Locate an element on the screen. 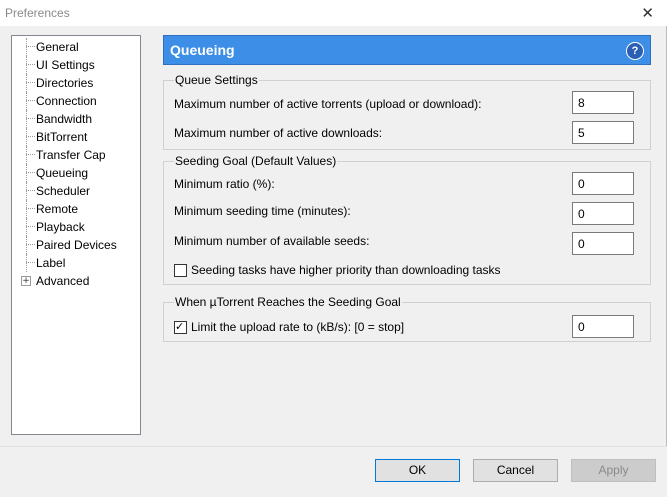 Image resolution: width=667 pixels, height=497 pixels. apply-button: Apply is located at coordinates (613, 470).